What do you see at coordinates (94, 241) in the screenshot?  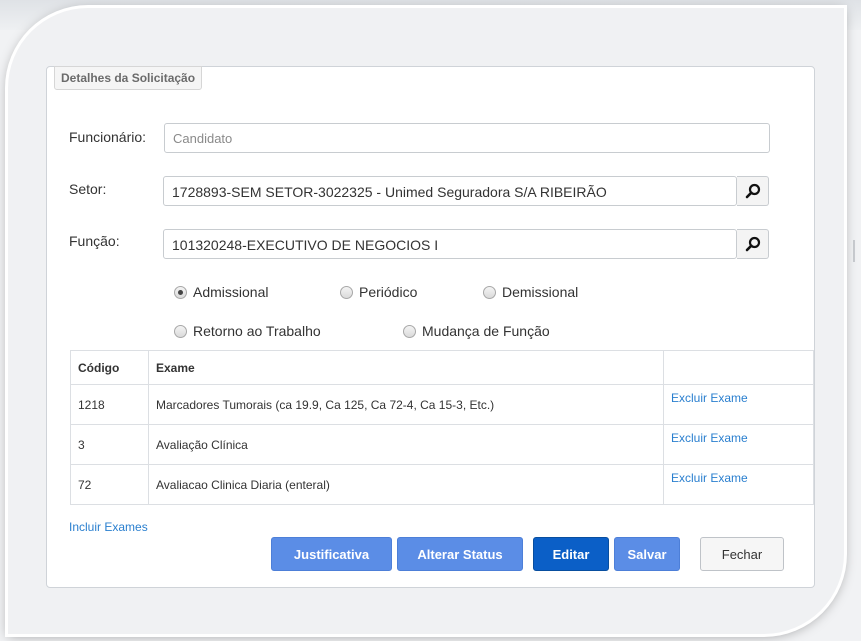 I see `funcao-label: Função:` at bounding box center [94, 241].